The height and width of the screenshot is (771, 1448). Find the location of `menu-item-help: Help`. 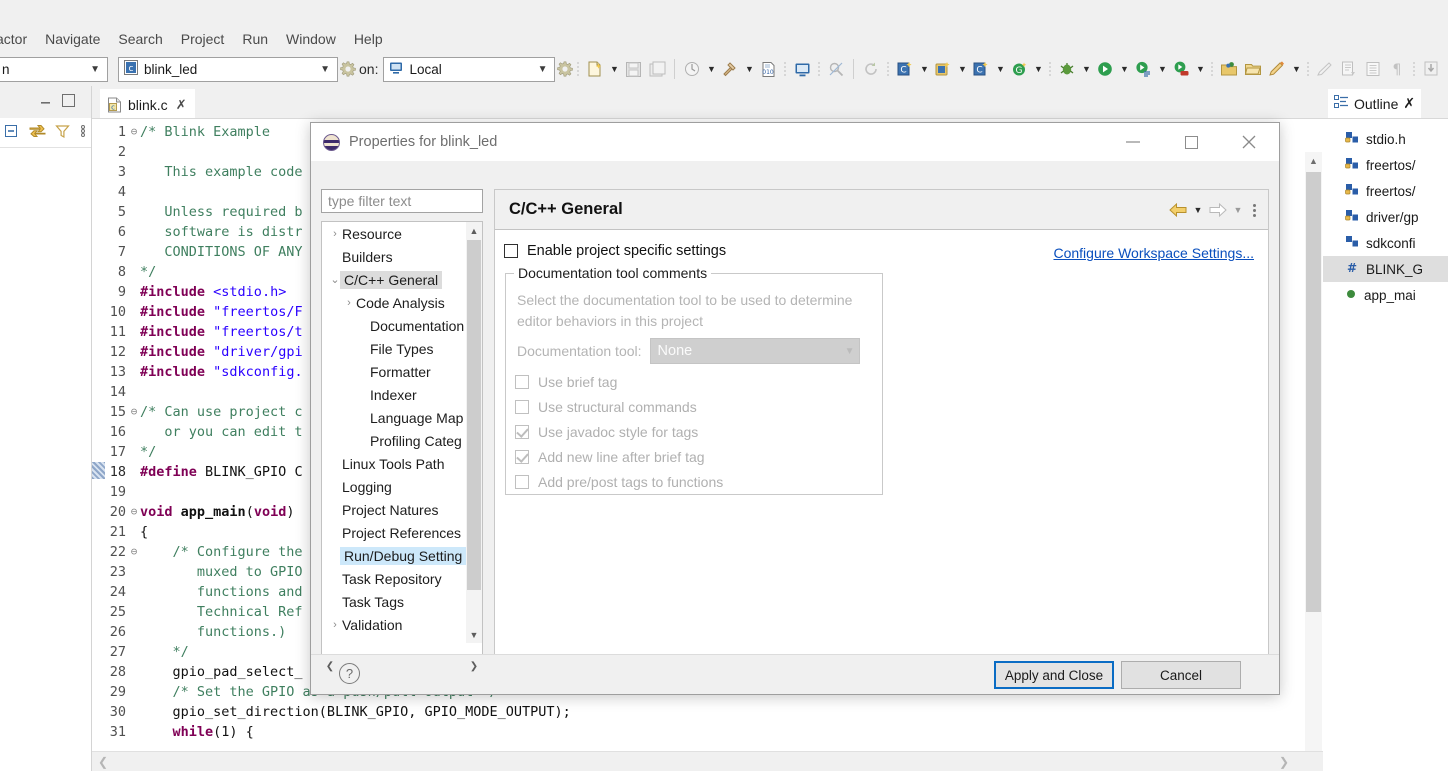

menu-item-help: Help is located at coordinates (368, 39).